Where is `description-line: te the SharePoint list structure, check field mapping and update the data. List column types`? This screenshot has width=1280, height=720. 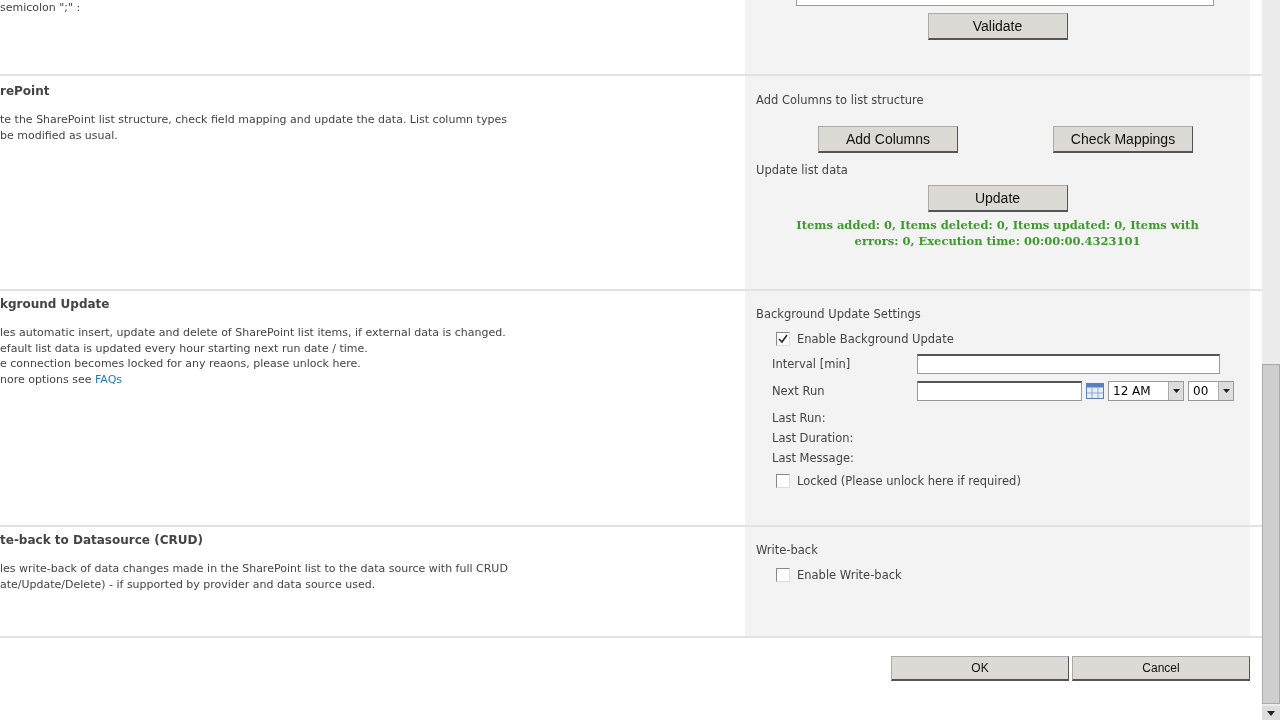 description-line: te the SharePoint list structure, check field mapping and update the data. List column types is located at coordinates (254, 120).